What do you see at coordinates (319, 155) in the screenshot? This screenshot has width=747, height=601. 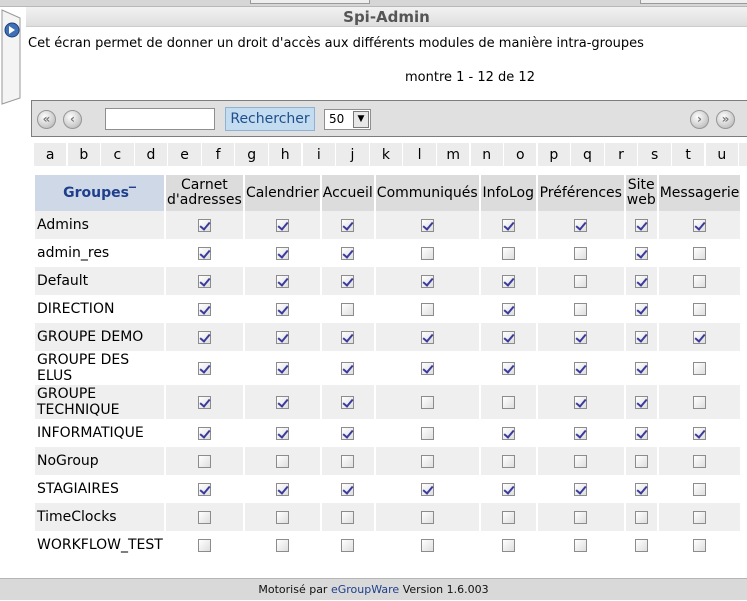 I see `letter-filter-i: i` at bounding box center [319, 155].